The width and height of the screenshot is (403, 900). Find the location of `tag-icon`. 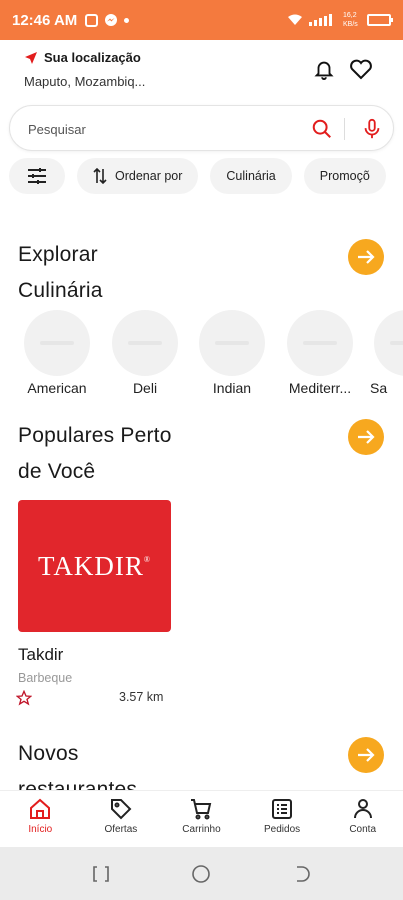

tag-icon is located at coordinates (121, 809).